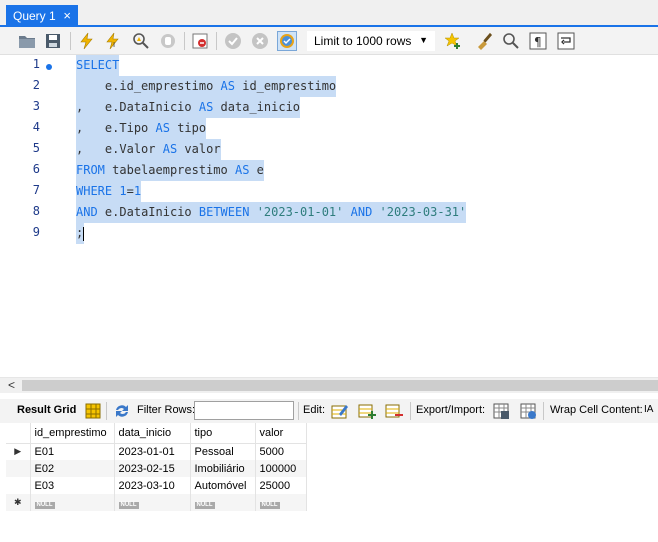 This screenshot has height=542, width=658. Describe the element at coordinates (152, 468) in the screenshot. I see `table-cell: 2023-02-15` at that location.